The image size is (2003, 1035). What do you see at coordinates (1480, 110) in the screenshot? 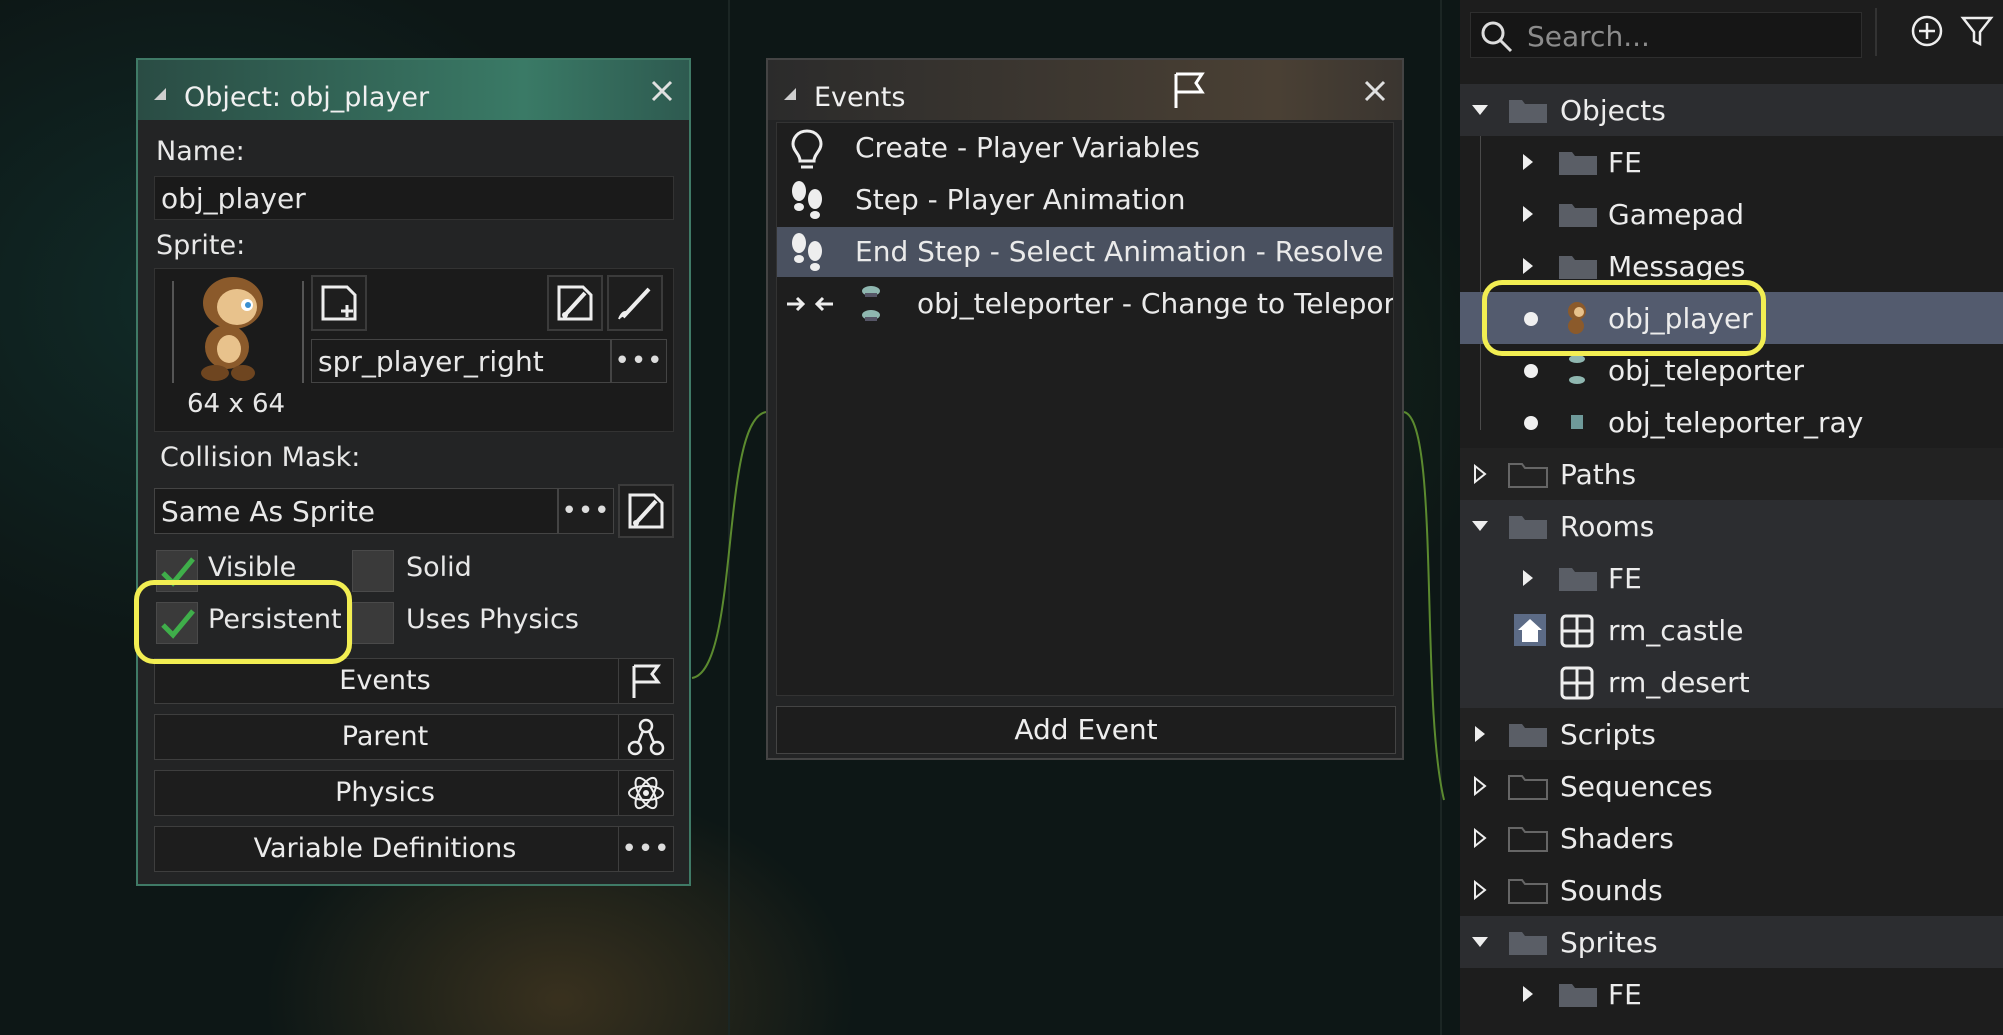
I see `chevron-down-icon` at bounding box center [1480, 110].